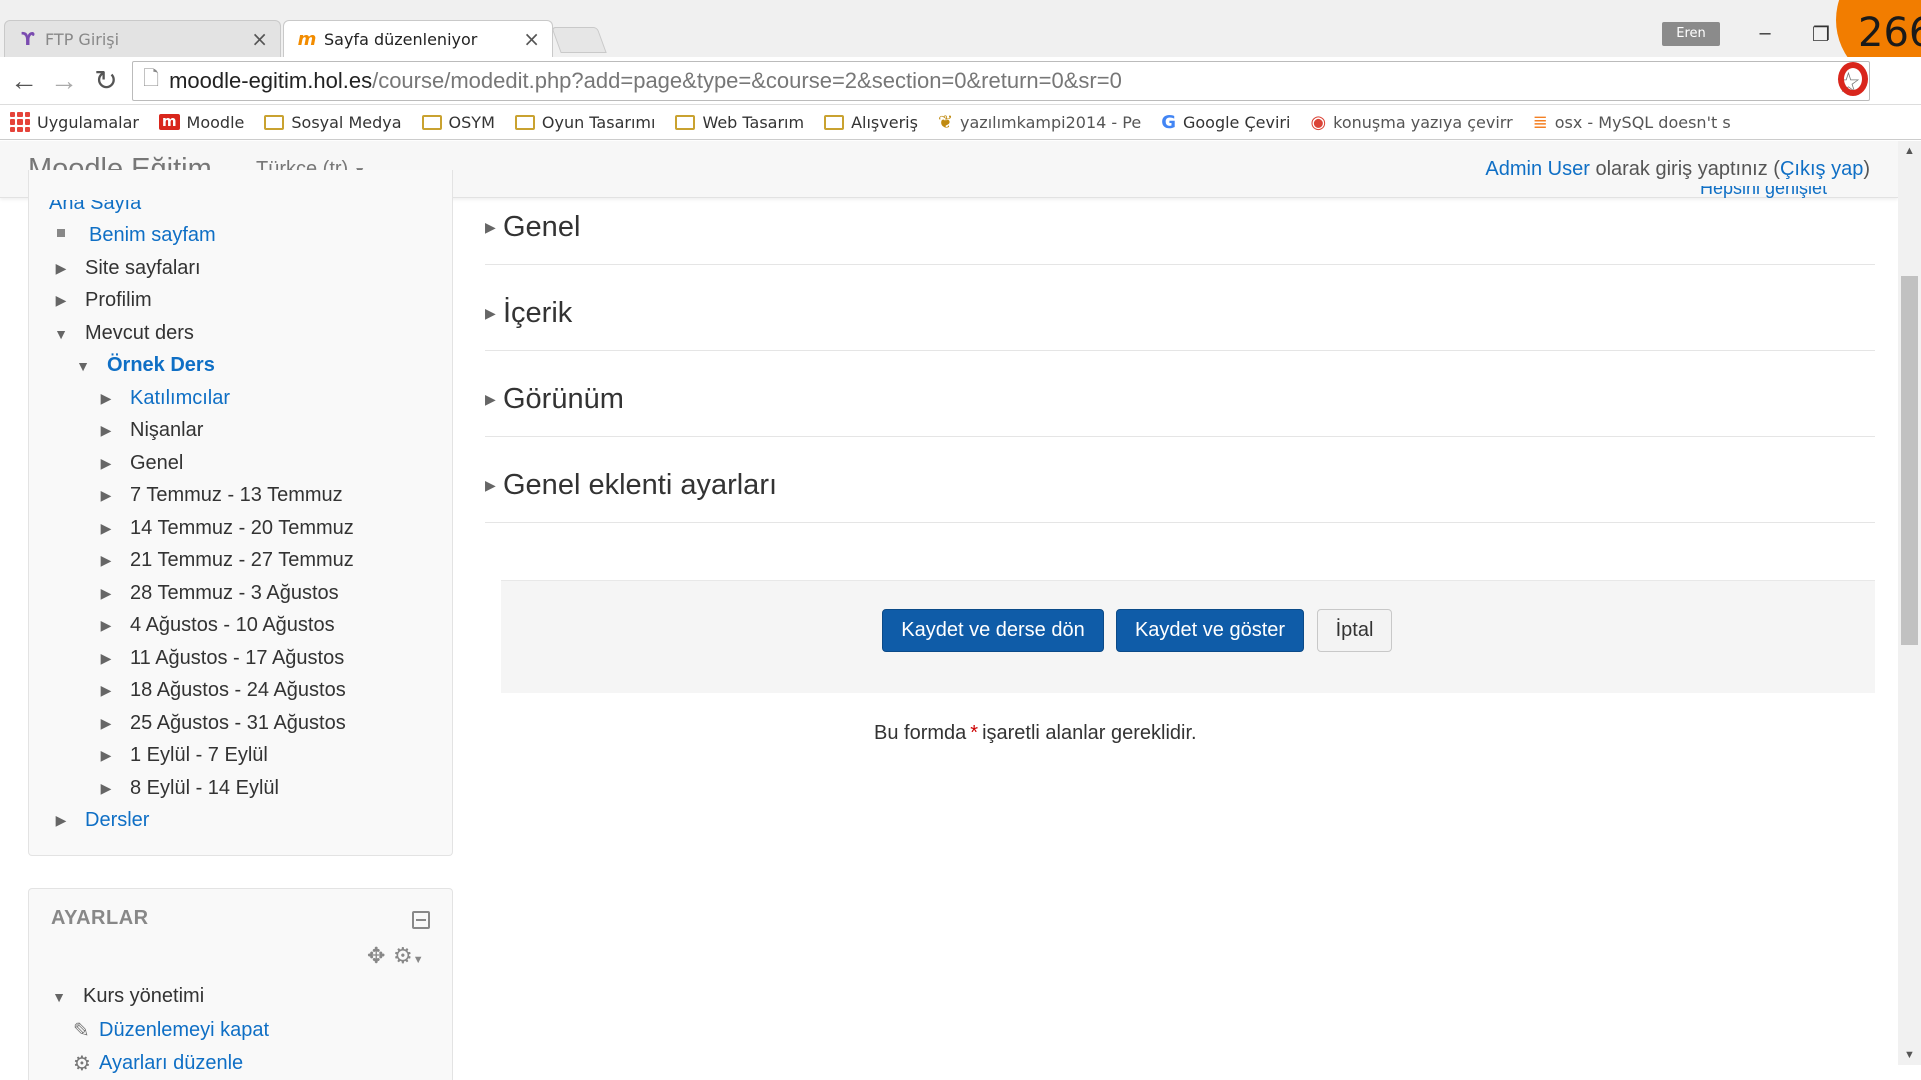  Describe the element at coordinates (64, 81) in the screenshot. I see `forward-arrow-icon: →` at that location.